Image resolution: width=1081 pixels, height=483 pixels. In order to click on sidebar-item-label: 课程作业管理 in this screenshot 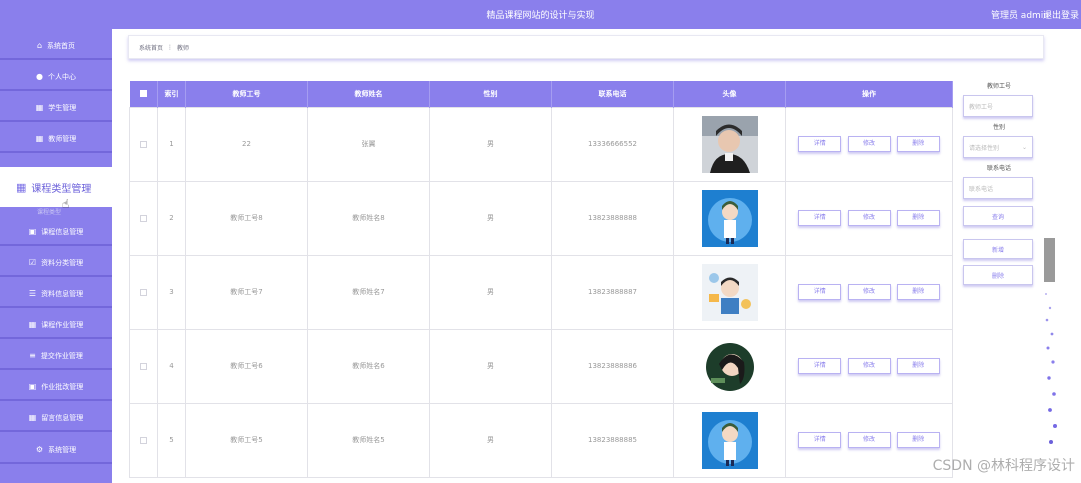, I will do `click(62, 324)`.